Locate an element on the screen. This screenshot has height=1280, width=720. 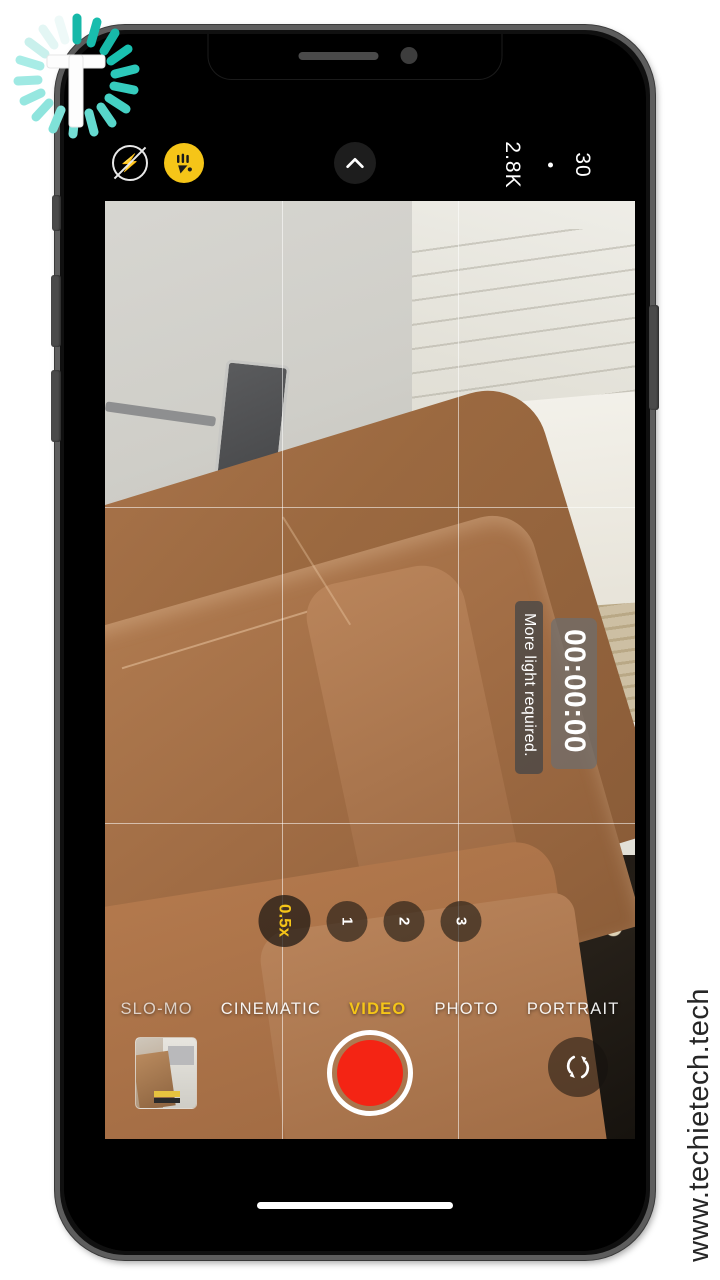
flip-camera-icon is located at coordinates (578, 1067).